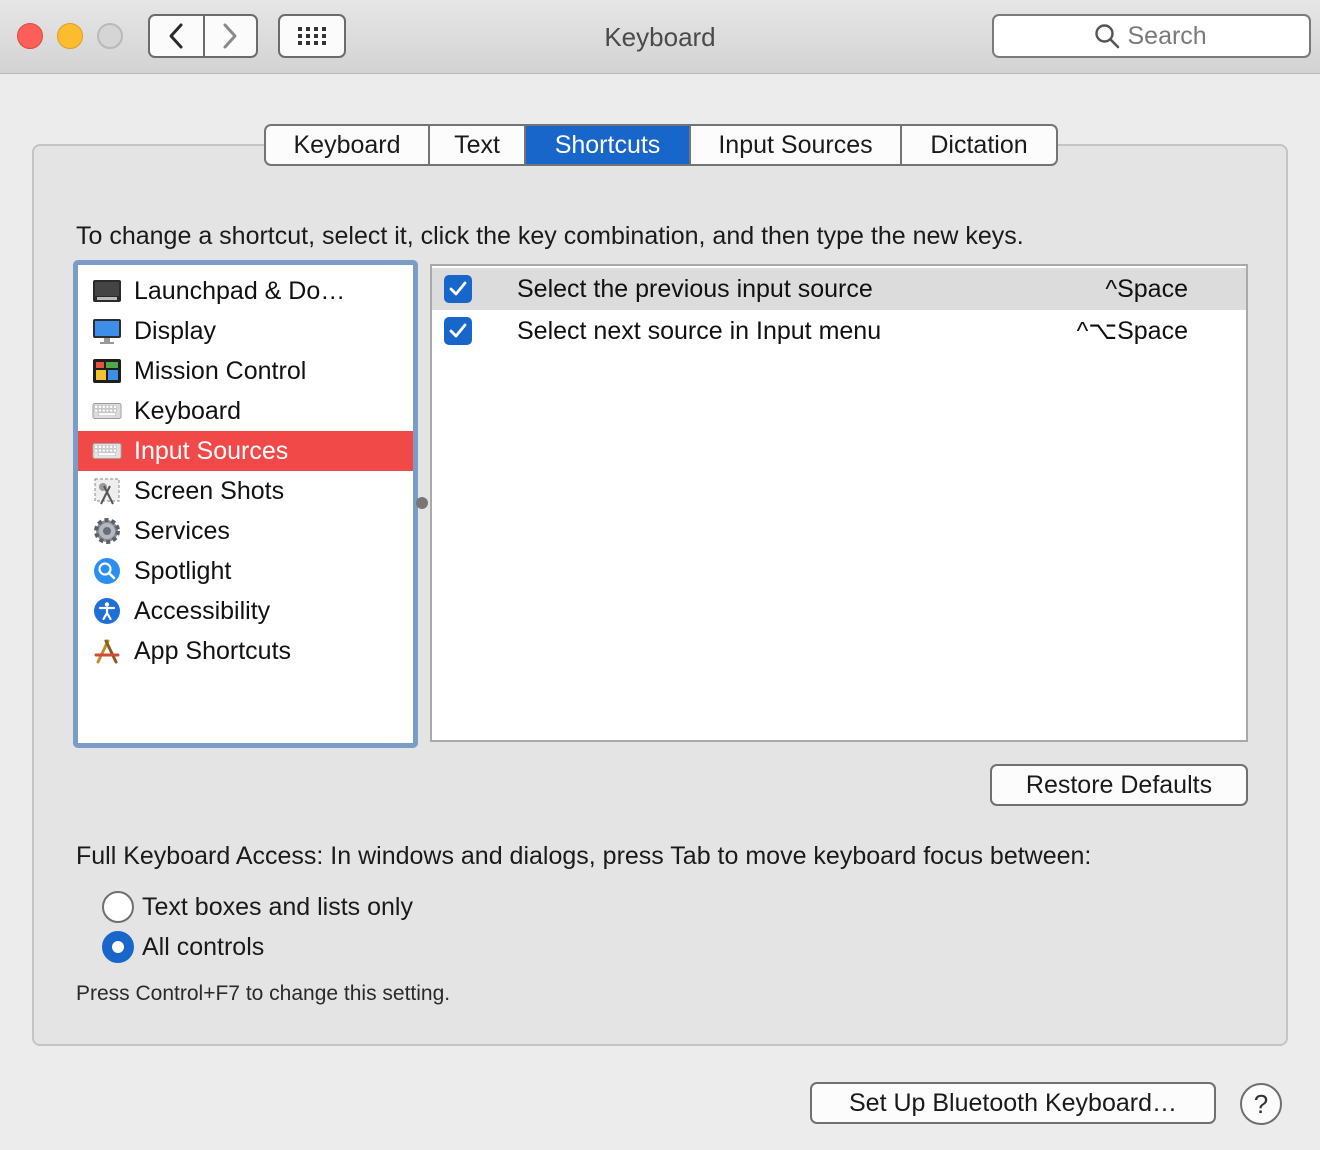  I want to click on shortcut-row: Select the previous input source ^Space, so click(839, 289).